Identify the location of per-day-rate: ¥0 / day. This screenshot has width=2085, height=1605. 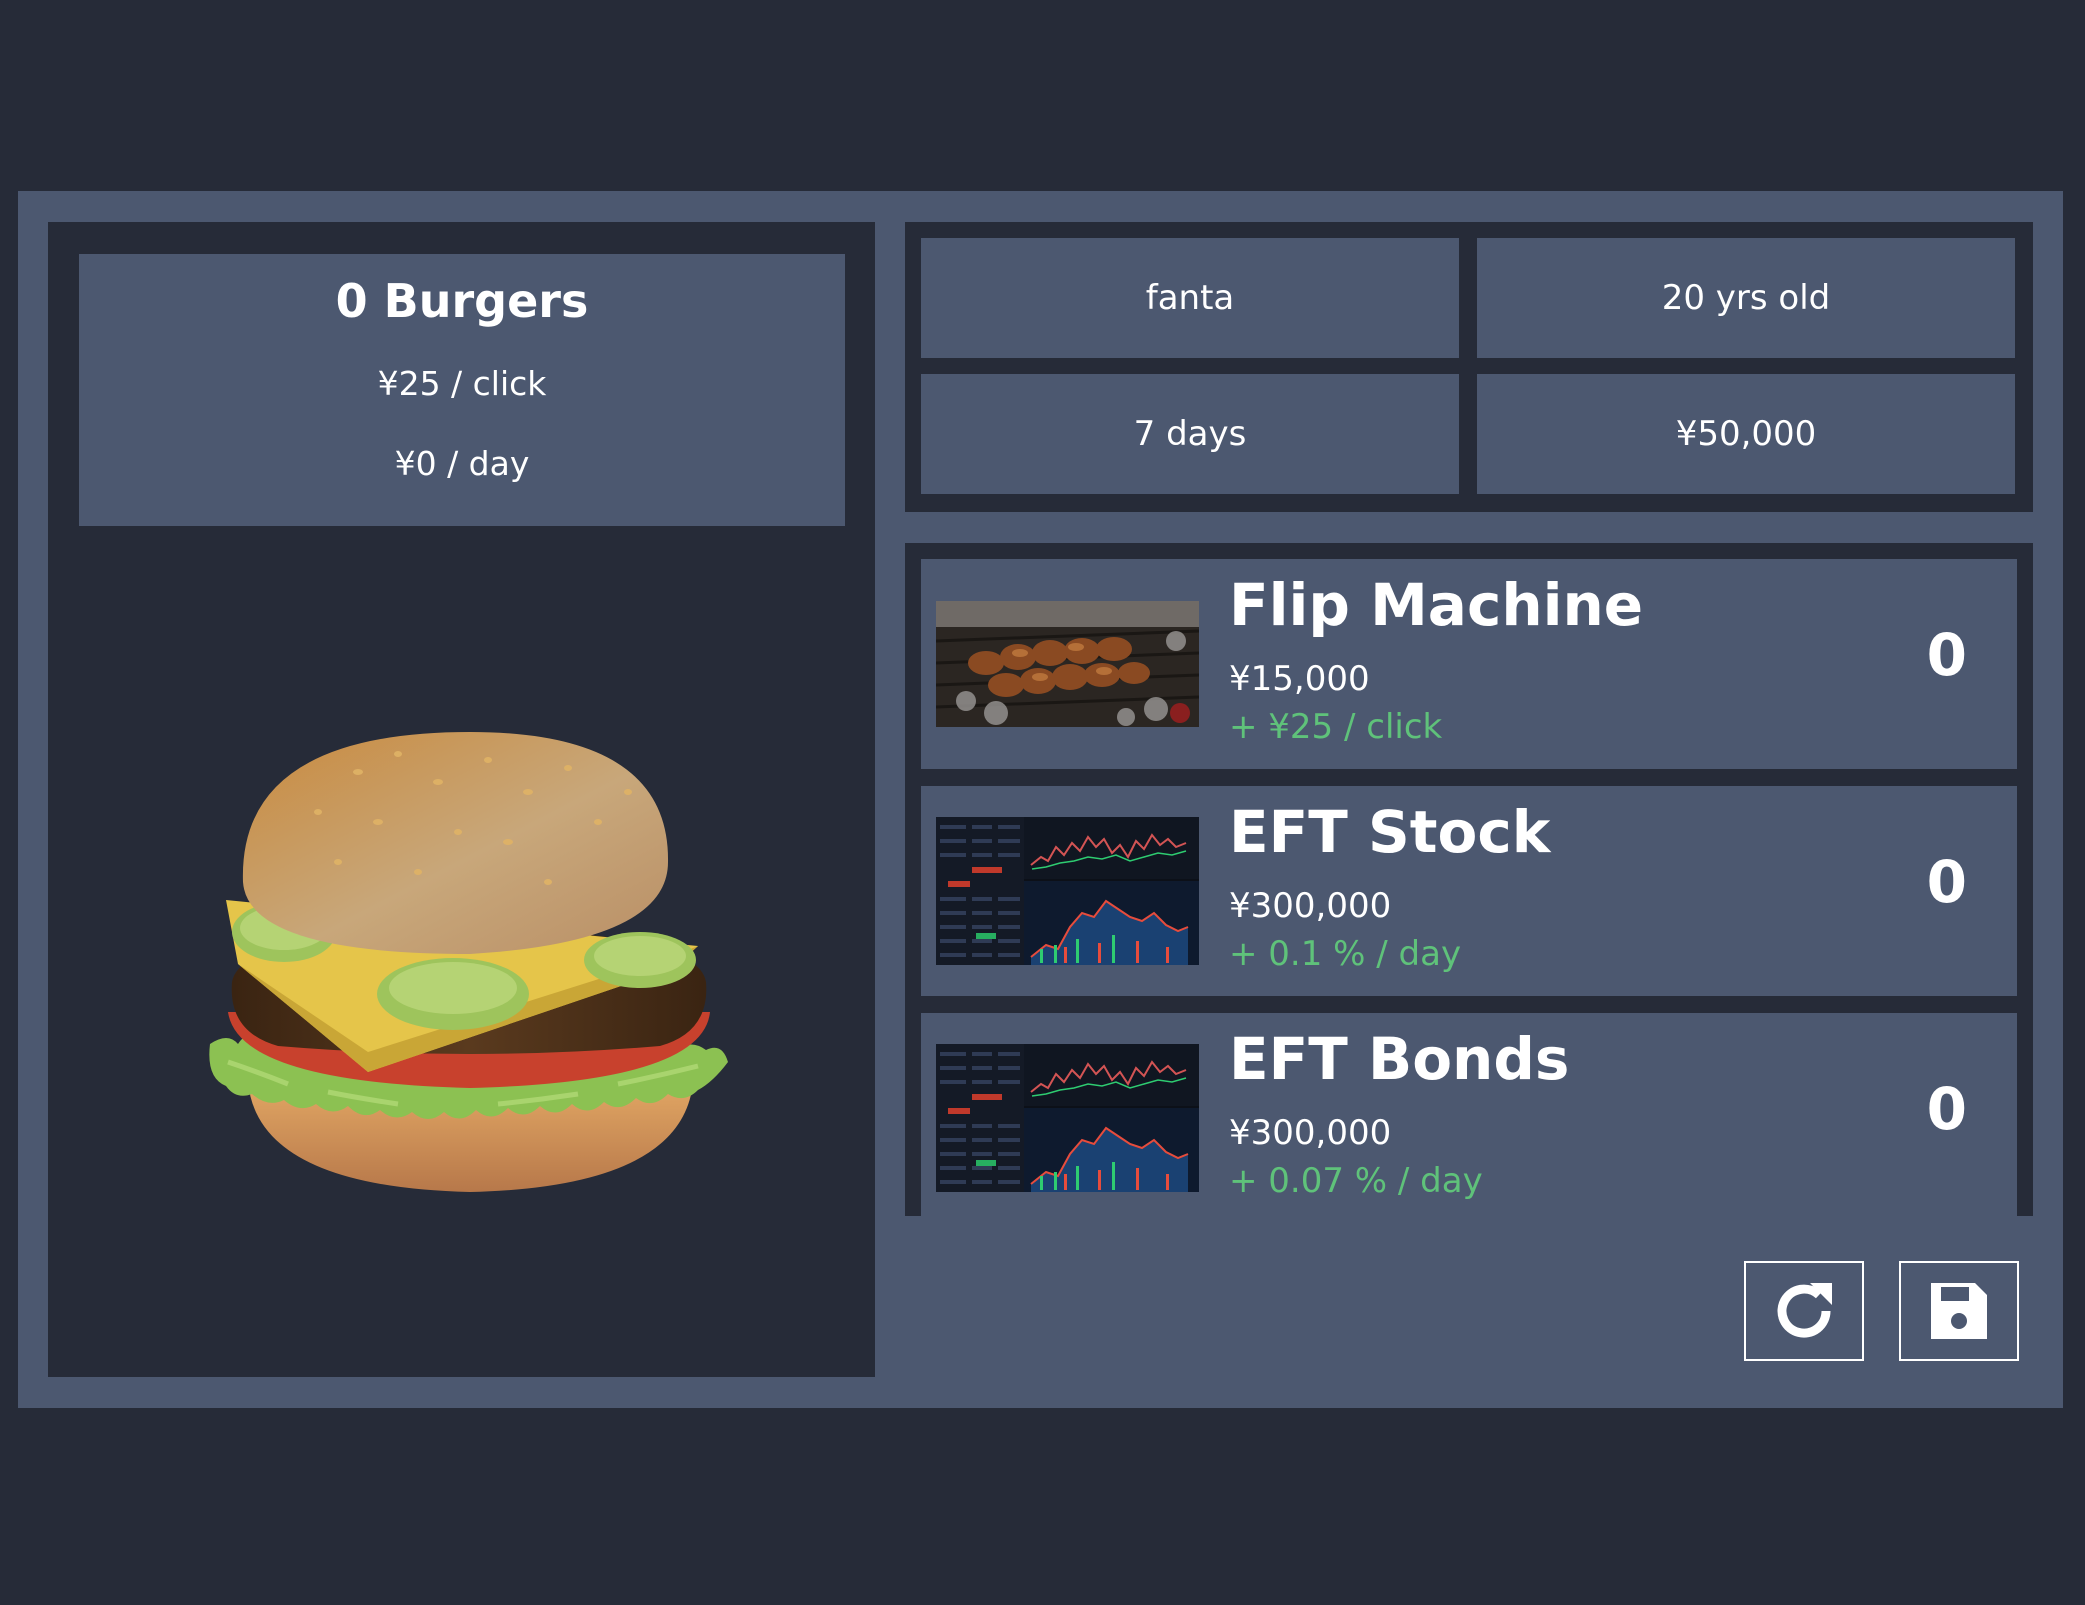
(462, 463).